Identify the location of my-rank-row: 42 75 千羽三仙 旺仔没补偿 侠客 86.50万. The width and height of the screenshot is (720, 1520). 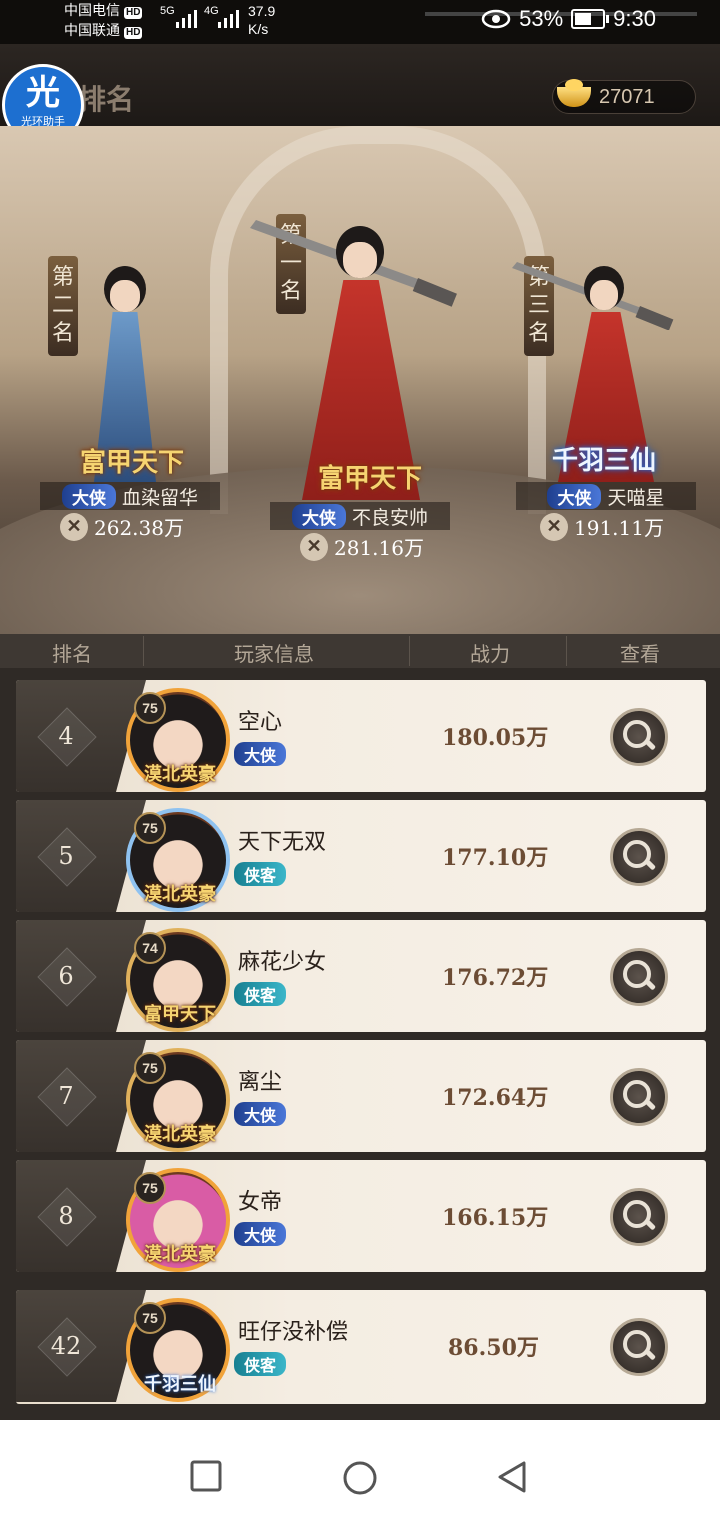
(361, 1347).